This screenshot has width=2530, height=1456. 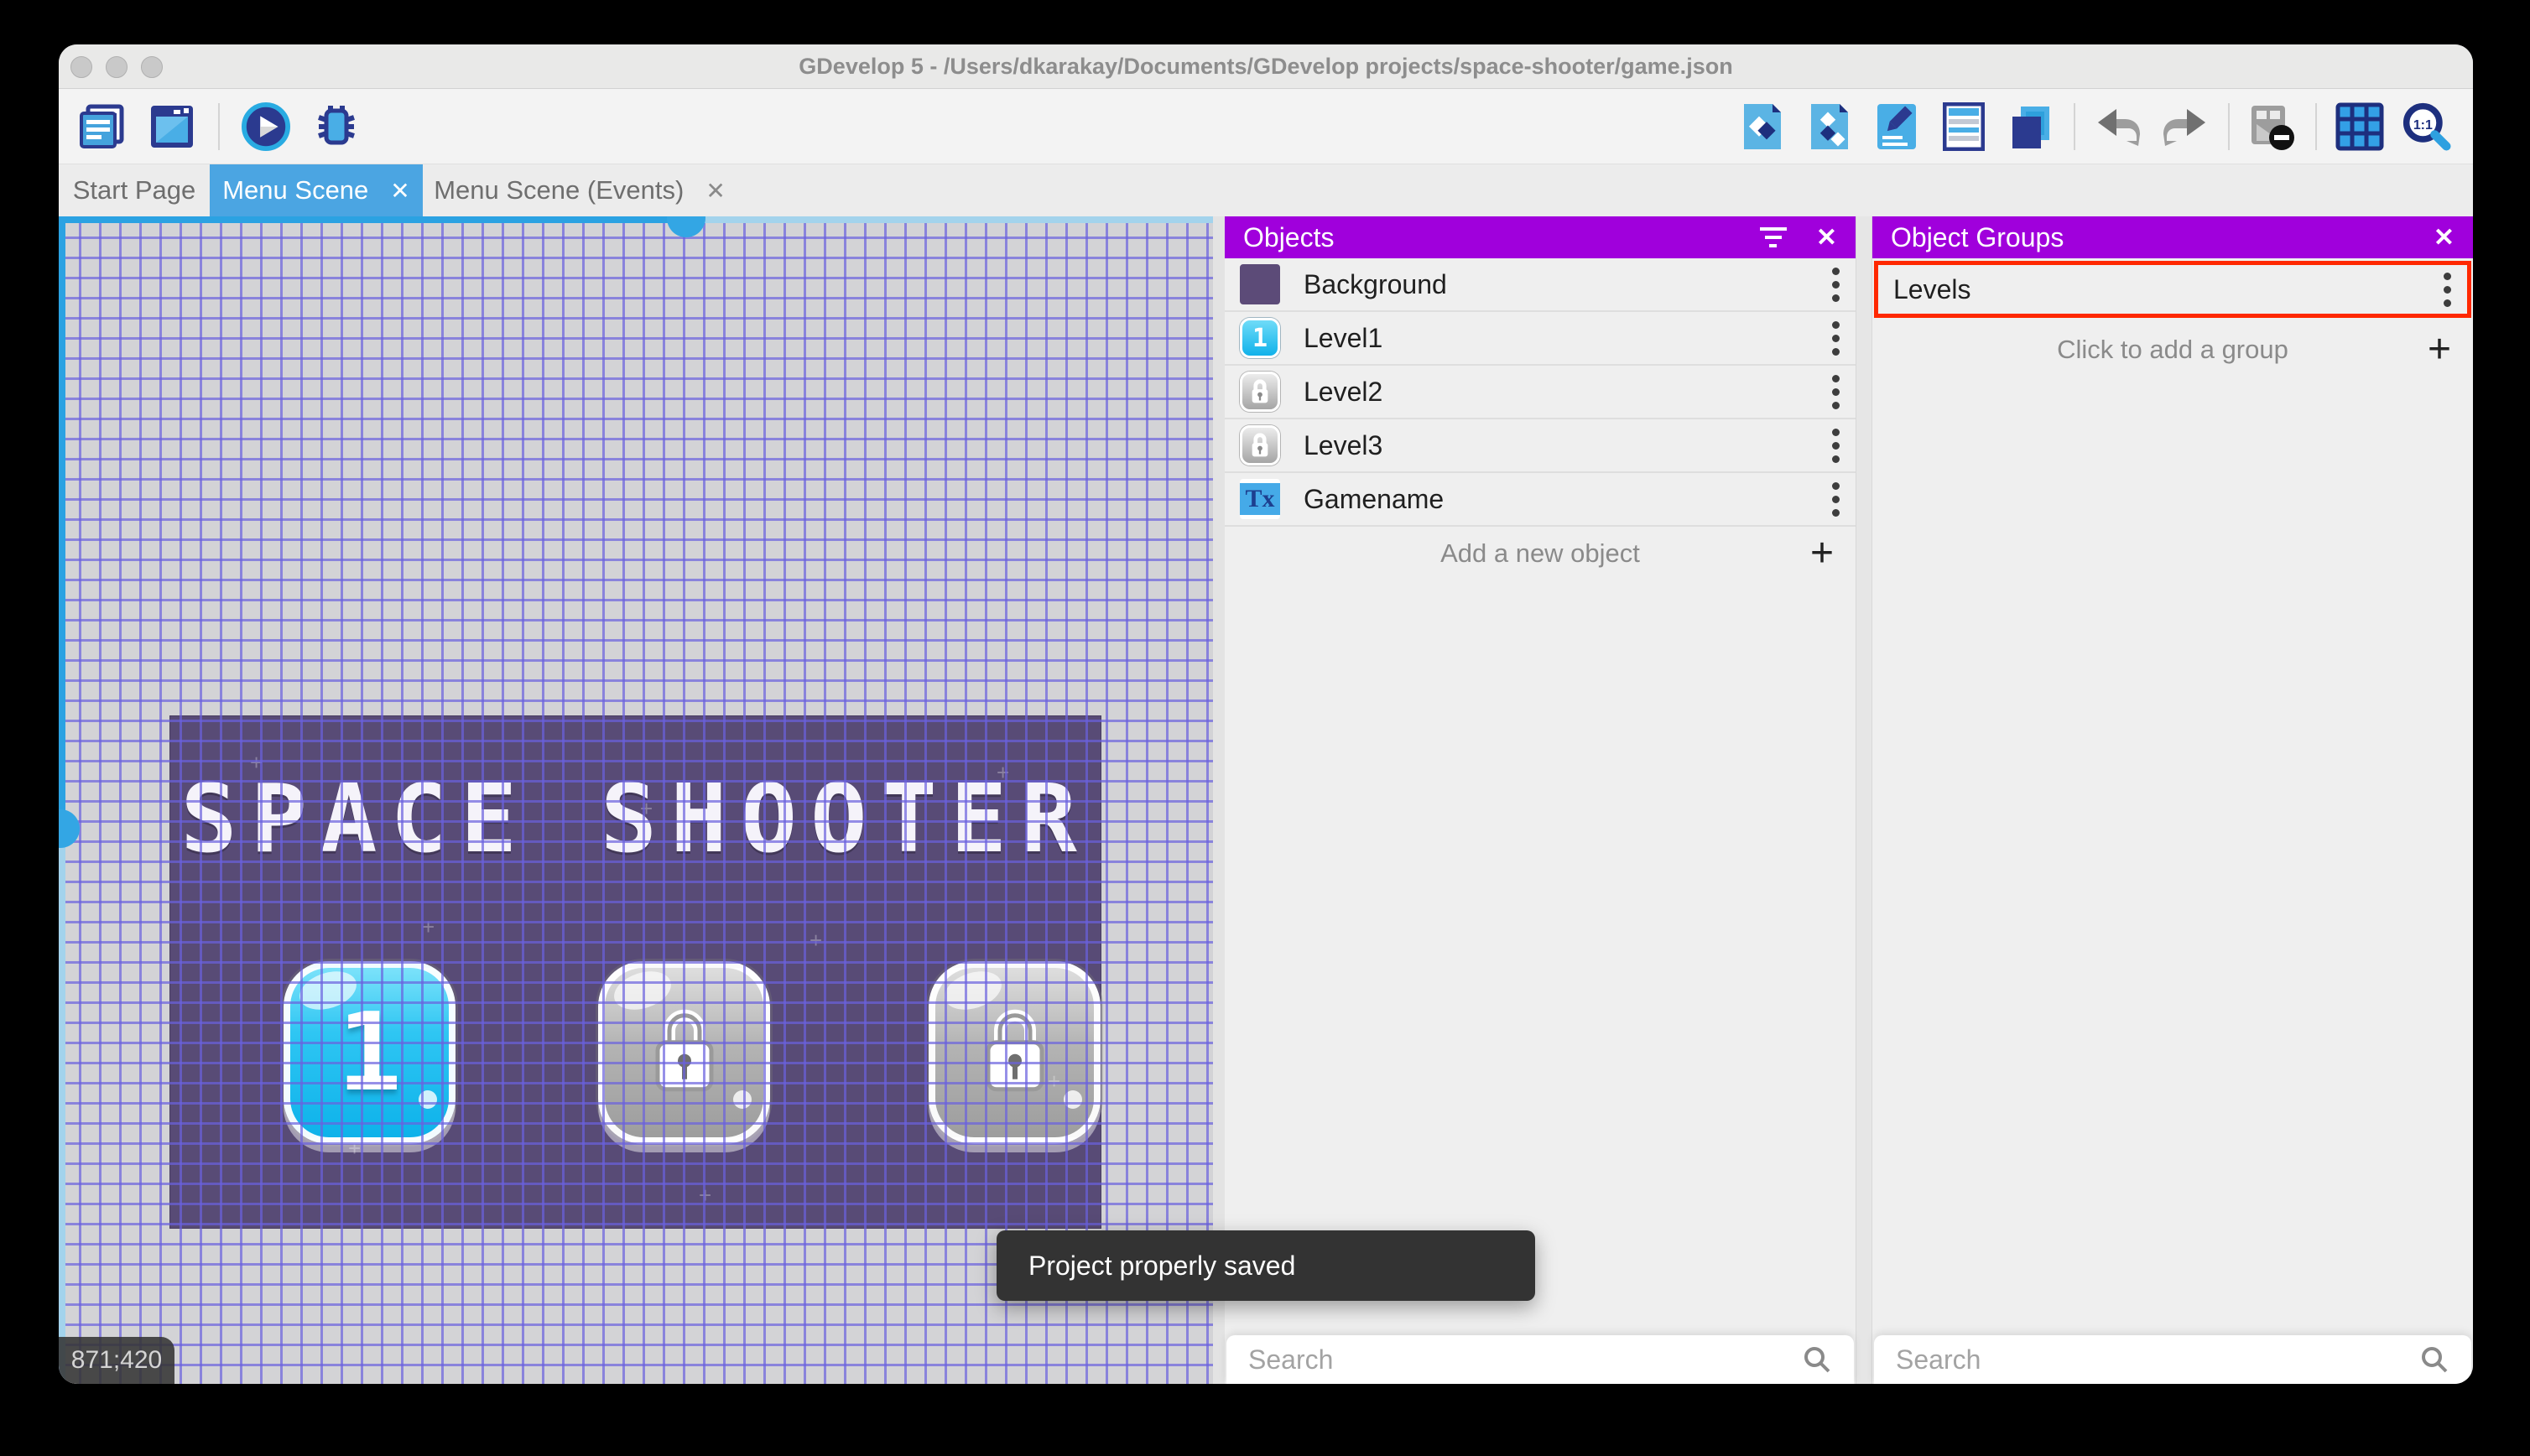 I want to click on level2-button-instance, so click(x=684, y=1052).